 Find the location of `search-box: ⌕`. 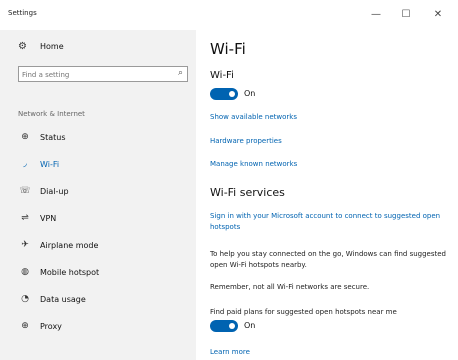

search-box: ⌕ is located at coordinates (103, 74).